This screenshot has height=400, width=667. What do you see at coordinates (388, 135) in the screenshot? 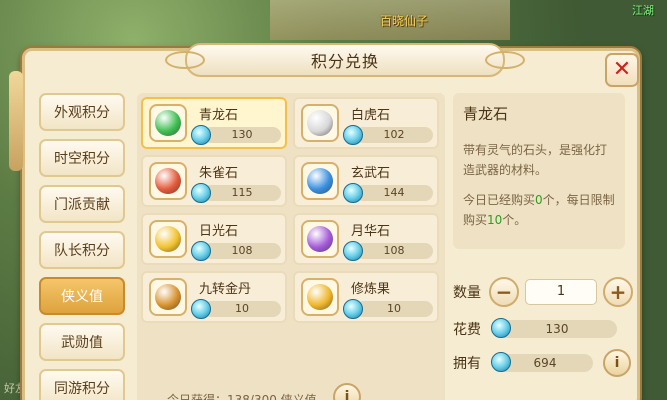
I see `item-price: 102` at bounding box center [388, 135].